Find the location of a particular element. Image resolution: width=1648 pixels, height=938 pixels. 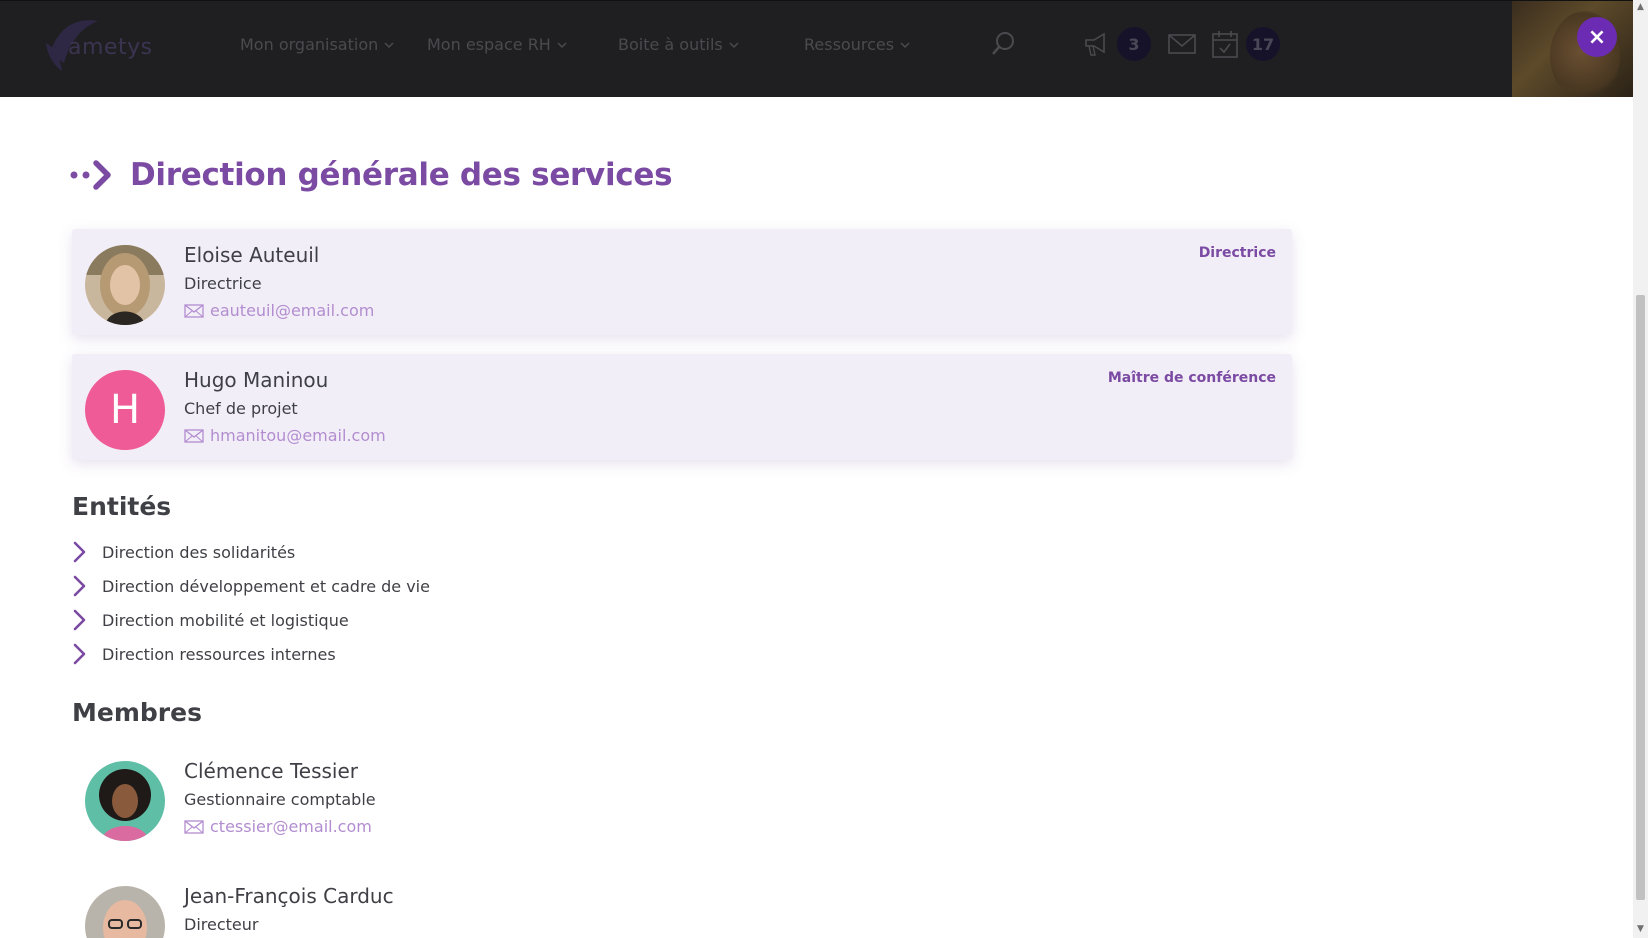

page-heading: Direction générale des services is located at coordinates (371, 175).